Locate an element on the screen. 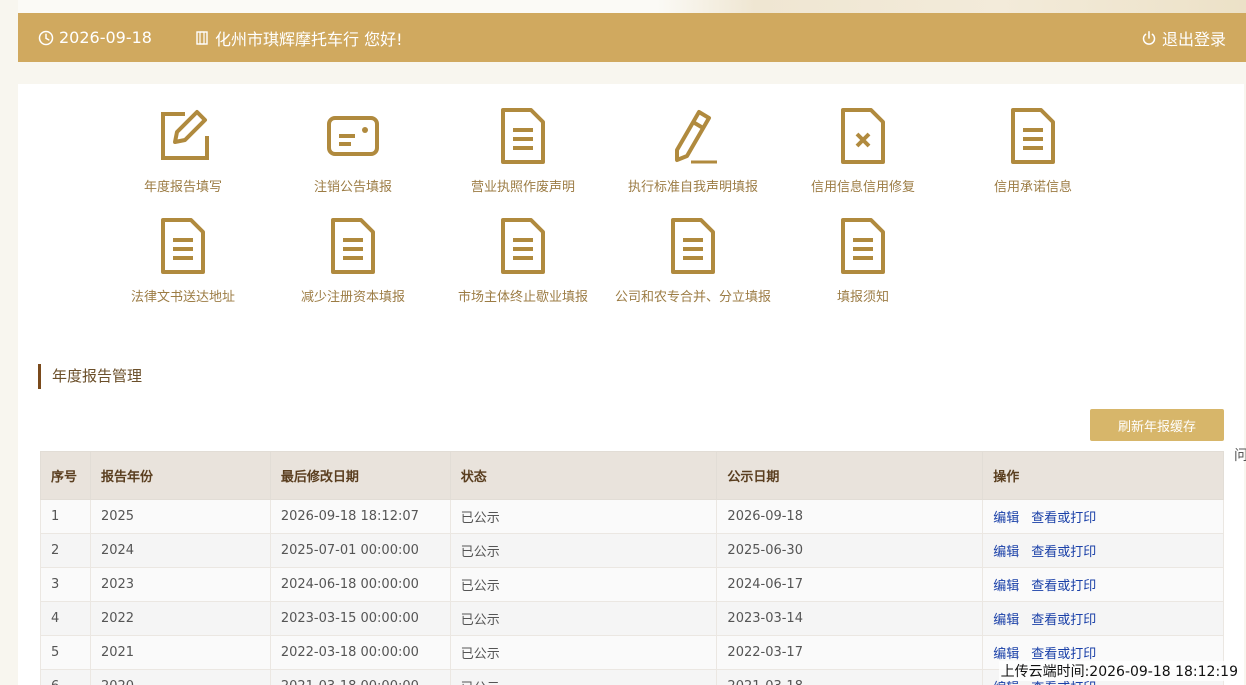  cell-year: 2022 is located at coordinates (180, 618).